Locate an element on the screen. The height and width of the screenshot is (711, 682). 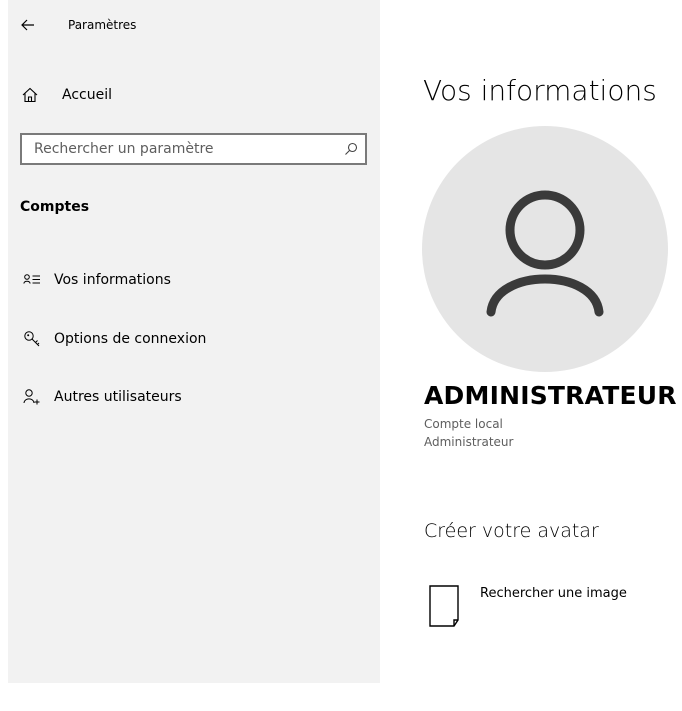
browse-image-button: Rechercher une image is located at coordinates (527, 608).